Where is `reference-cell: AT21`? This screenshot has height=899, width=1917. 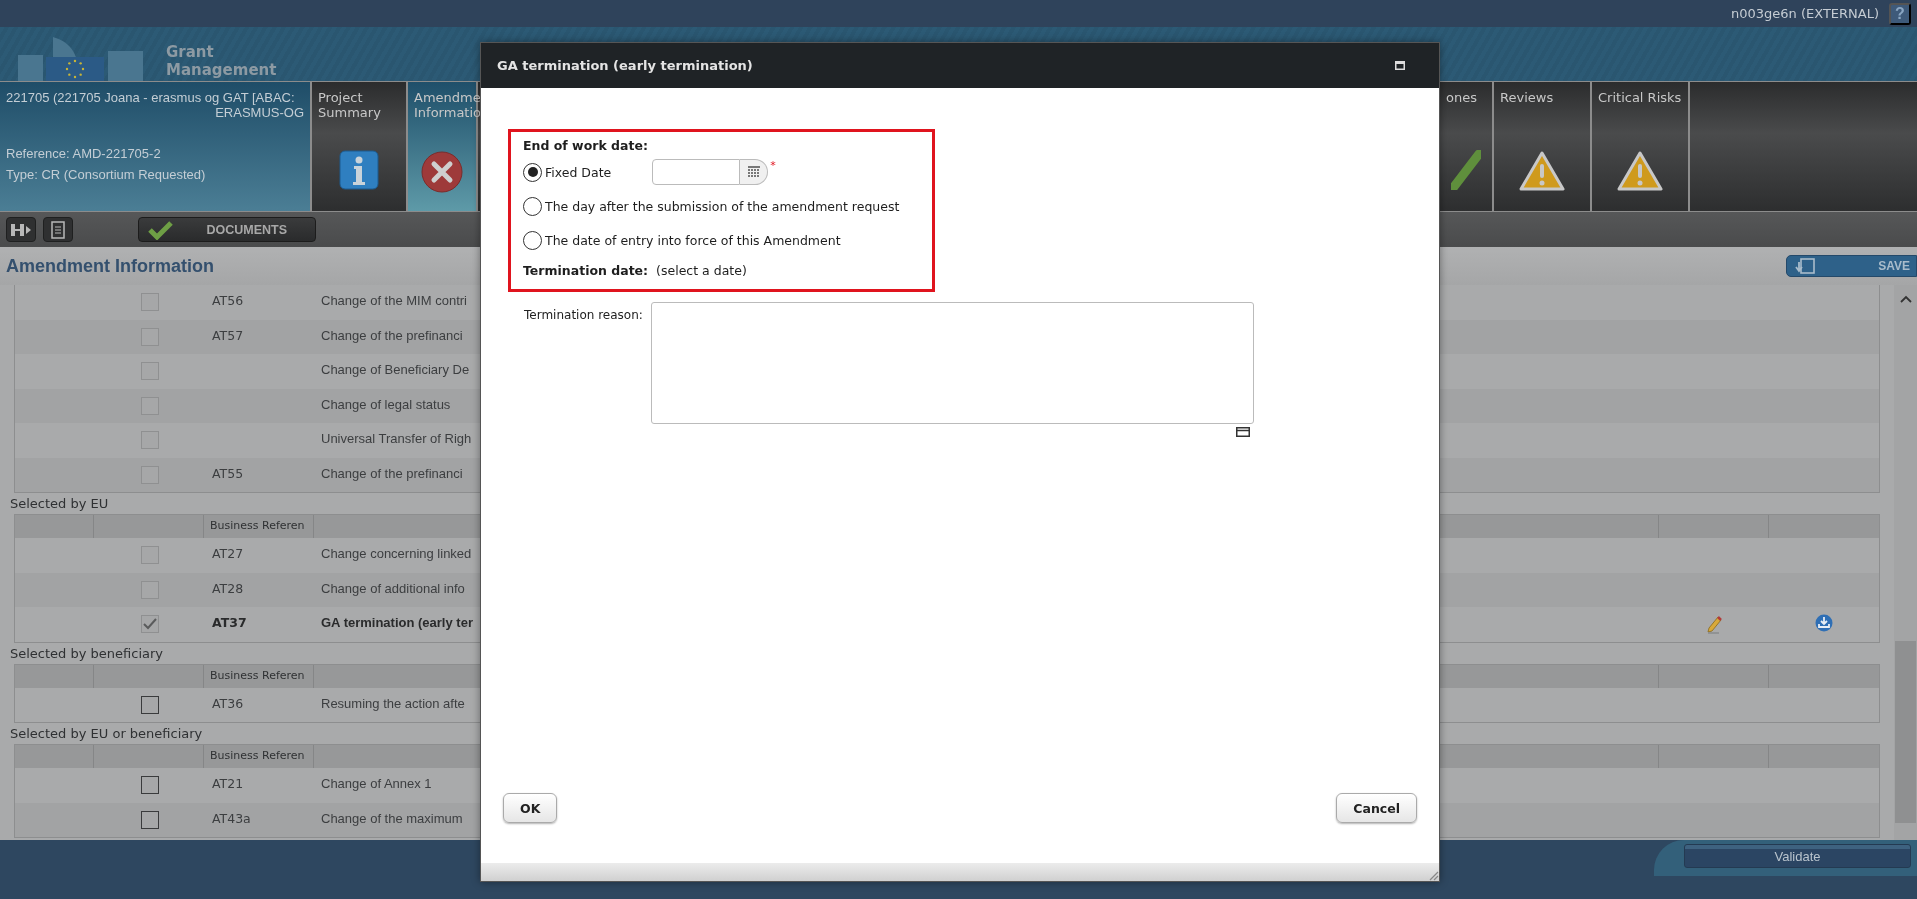
reference-cell: AT21 is located at coordinates (228, 783).